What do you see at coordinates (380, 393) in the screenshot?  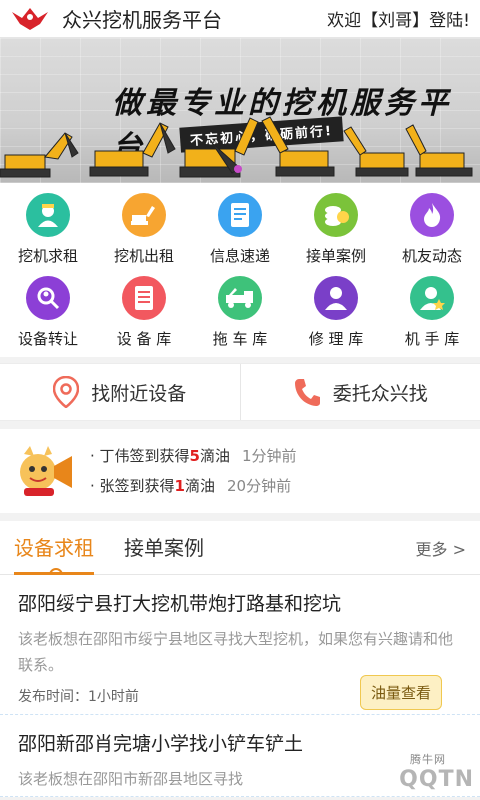 I see `entrust-label: 委托众兴找` at bounding box center [380, 393].